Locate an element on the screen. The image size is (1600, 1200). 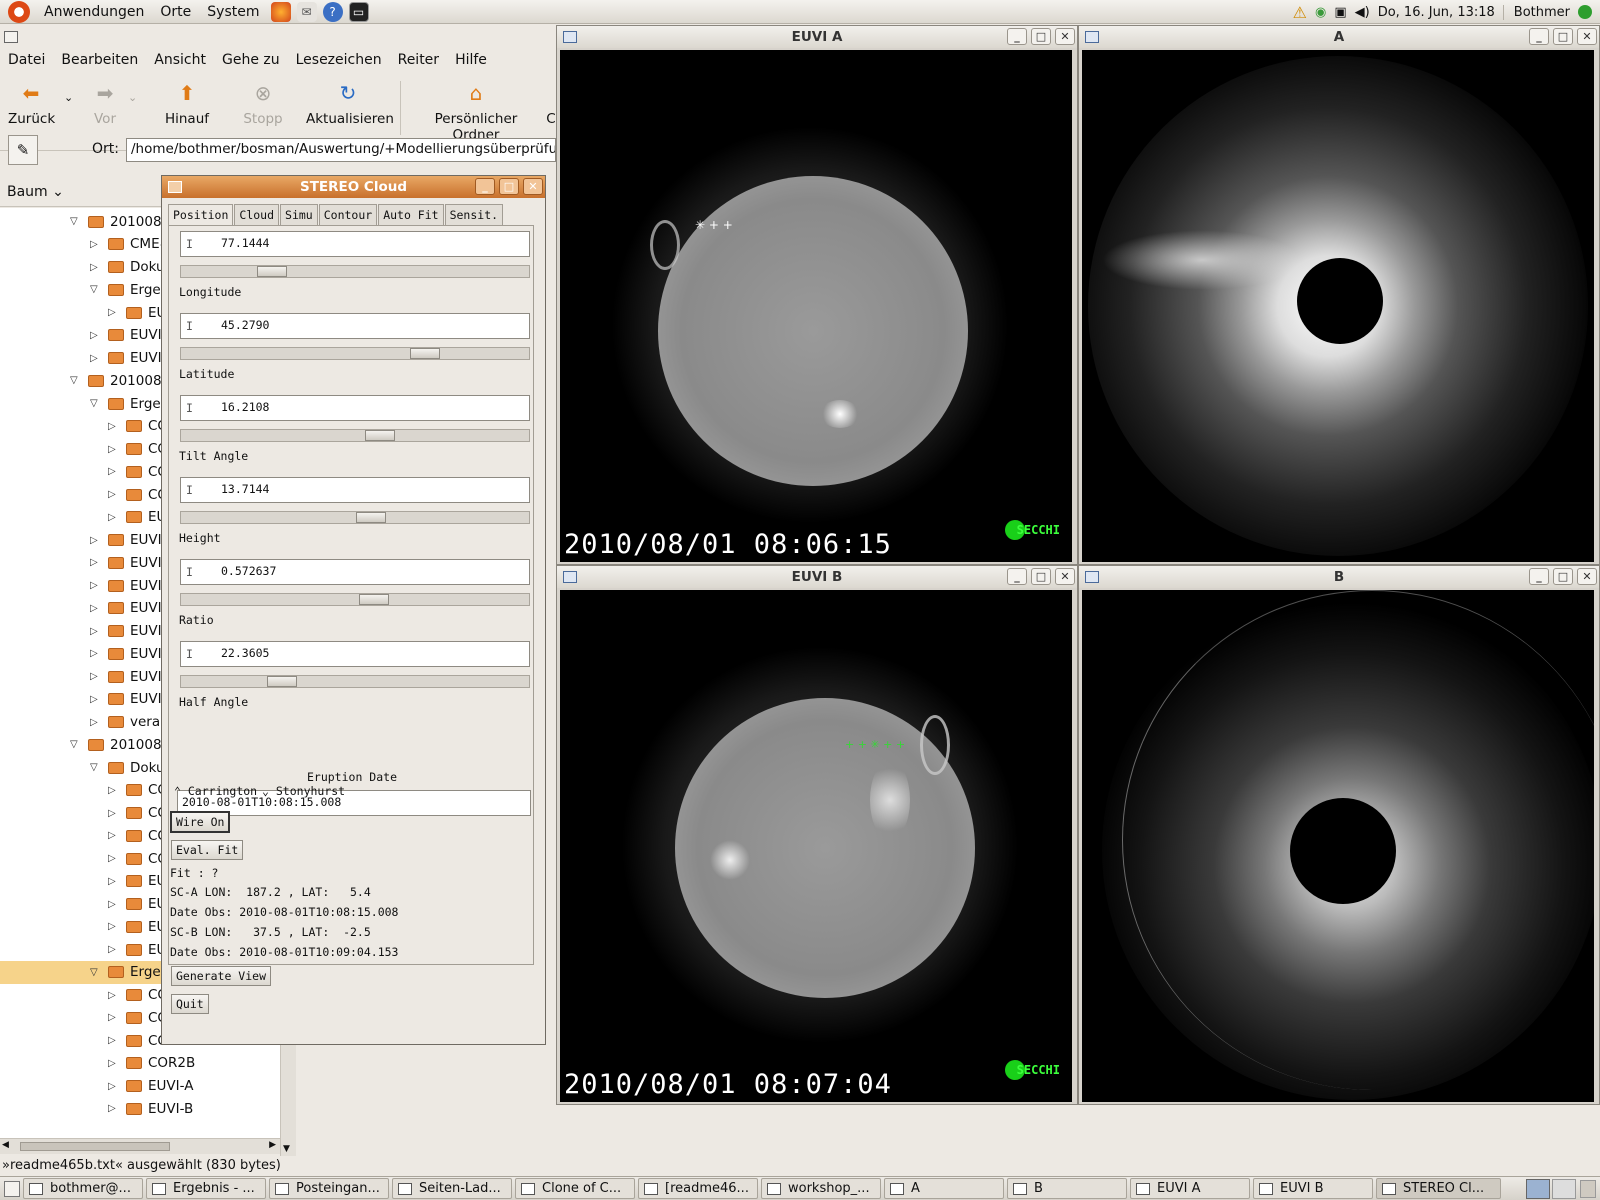
param-input: I 22.3605 is located at coordinates (355, 654).